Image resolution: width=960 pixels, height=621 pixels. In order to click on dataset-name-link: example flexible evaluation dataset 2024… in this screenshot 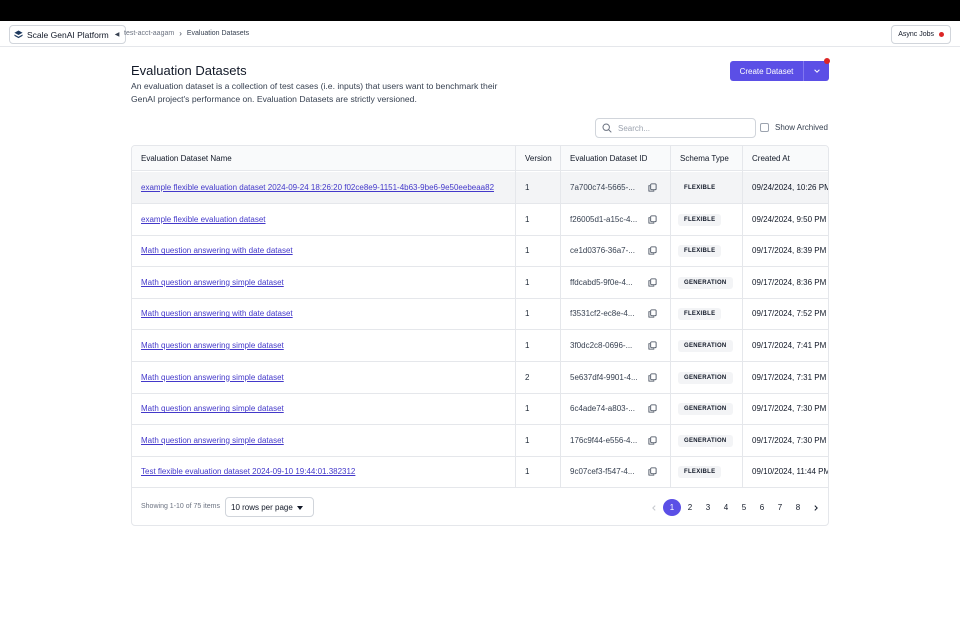, I will do `click(317, 187)`.